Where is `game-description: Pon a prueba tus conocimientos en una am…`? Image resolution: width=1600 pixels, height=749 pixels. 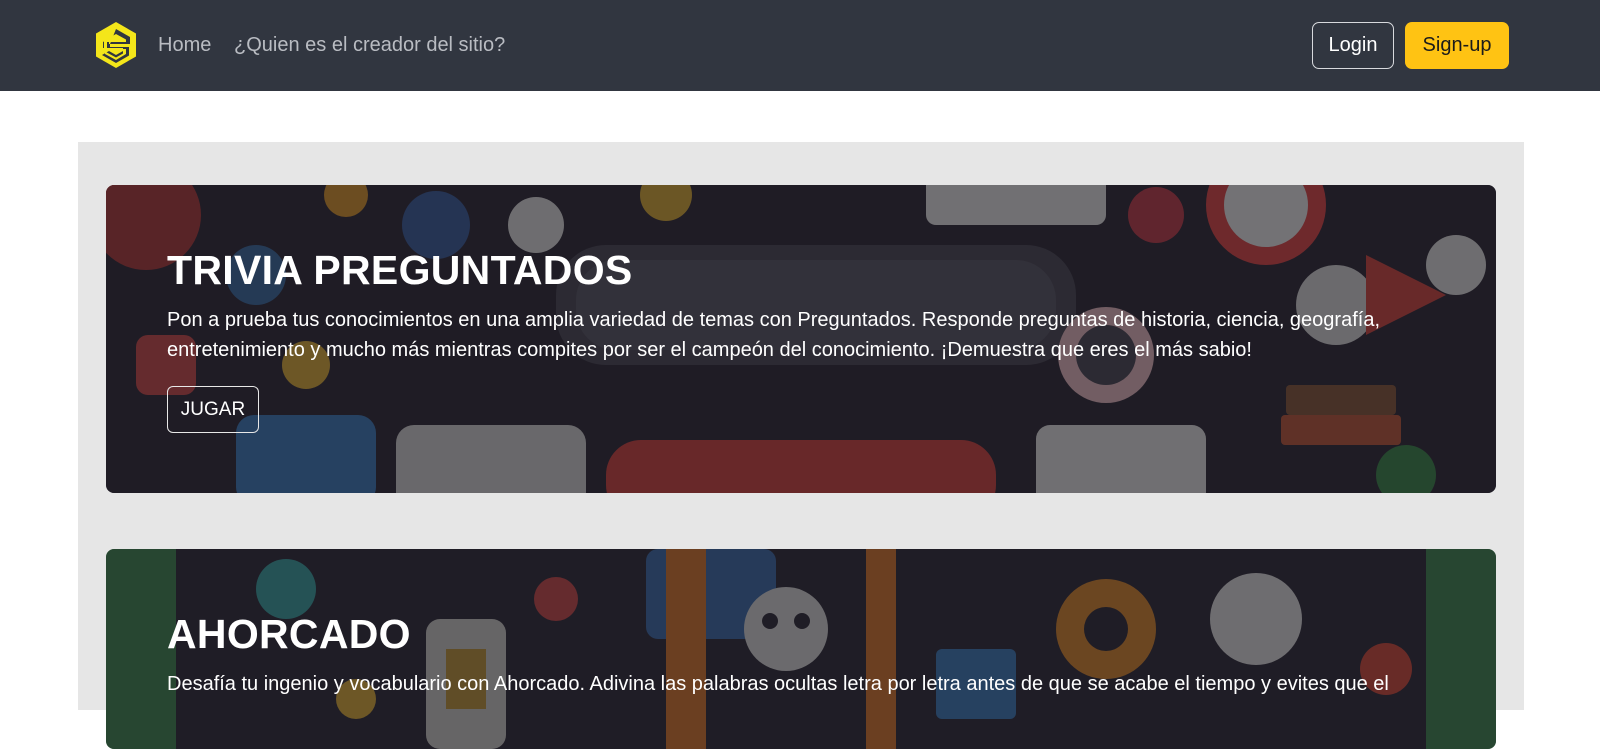 game-description: Pon a prueba tus conocimientos en una am… is located at coordinates (773, 335).